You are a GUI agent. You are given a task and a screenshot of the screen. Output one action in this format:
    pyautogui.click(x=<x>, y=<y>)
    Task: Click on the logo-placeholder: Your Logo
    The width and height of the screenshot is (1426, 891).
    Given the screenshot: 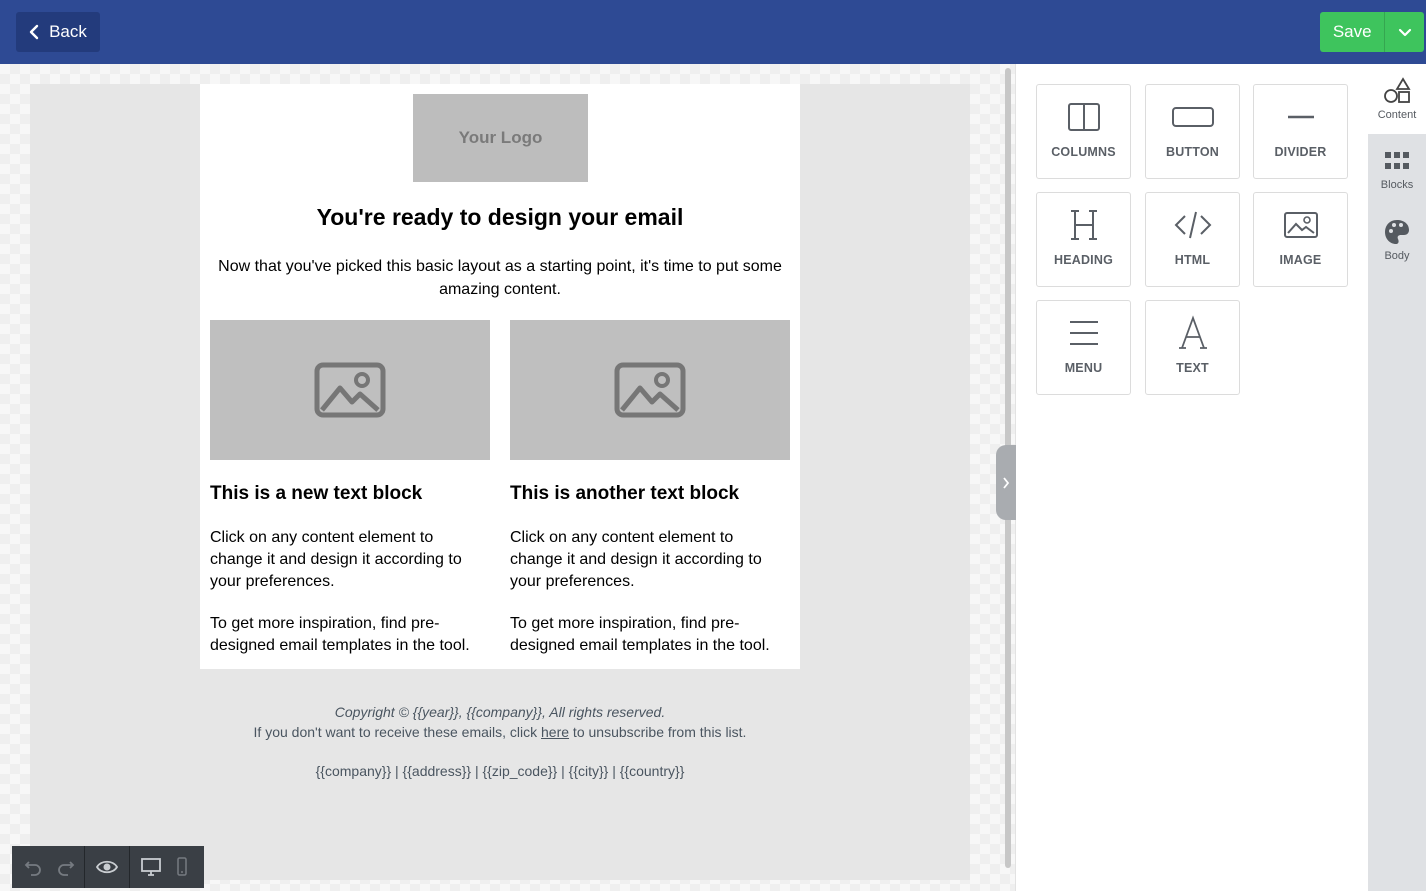 What is the action you would take?
    pyautogui.click(x=500, y=138)
    